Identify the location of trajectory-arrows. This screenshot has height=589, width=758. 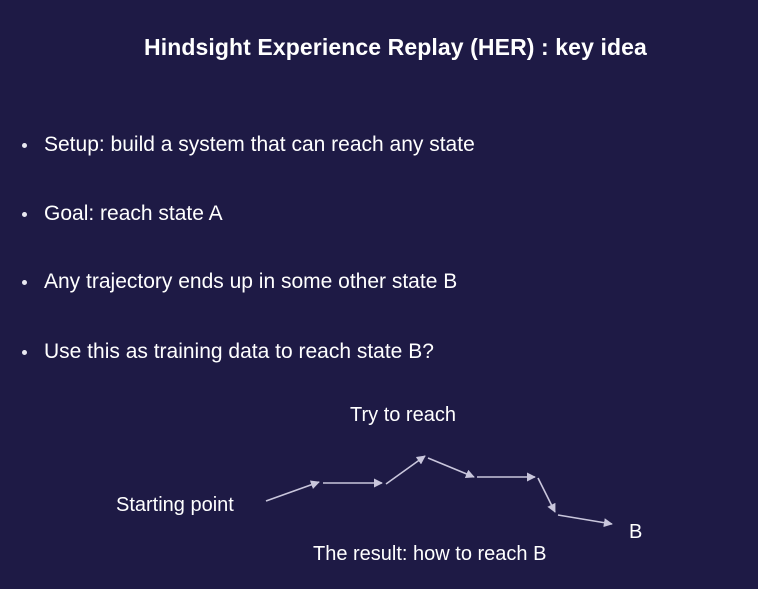
(439, 491).